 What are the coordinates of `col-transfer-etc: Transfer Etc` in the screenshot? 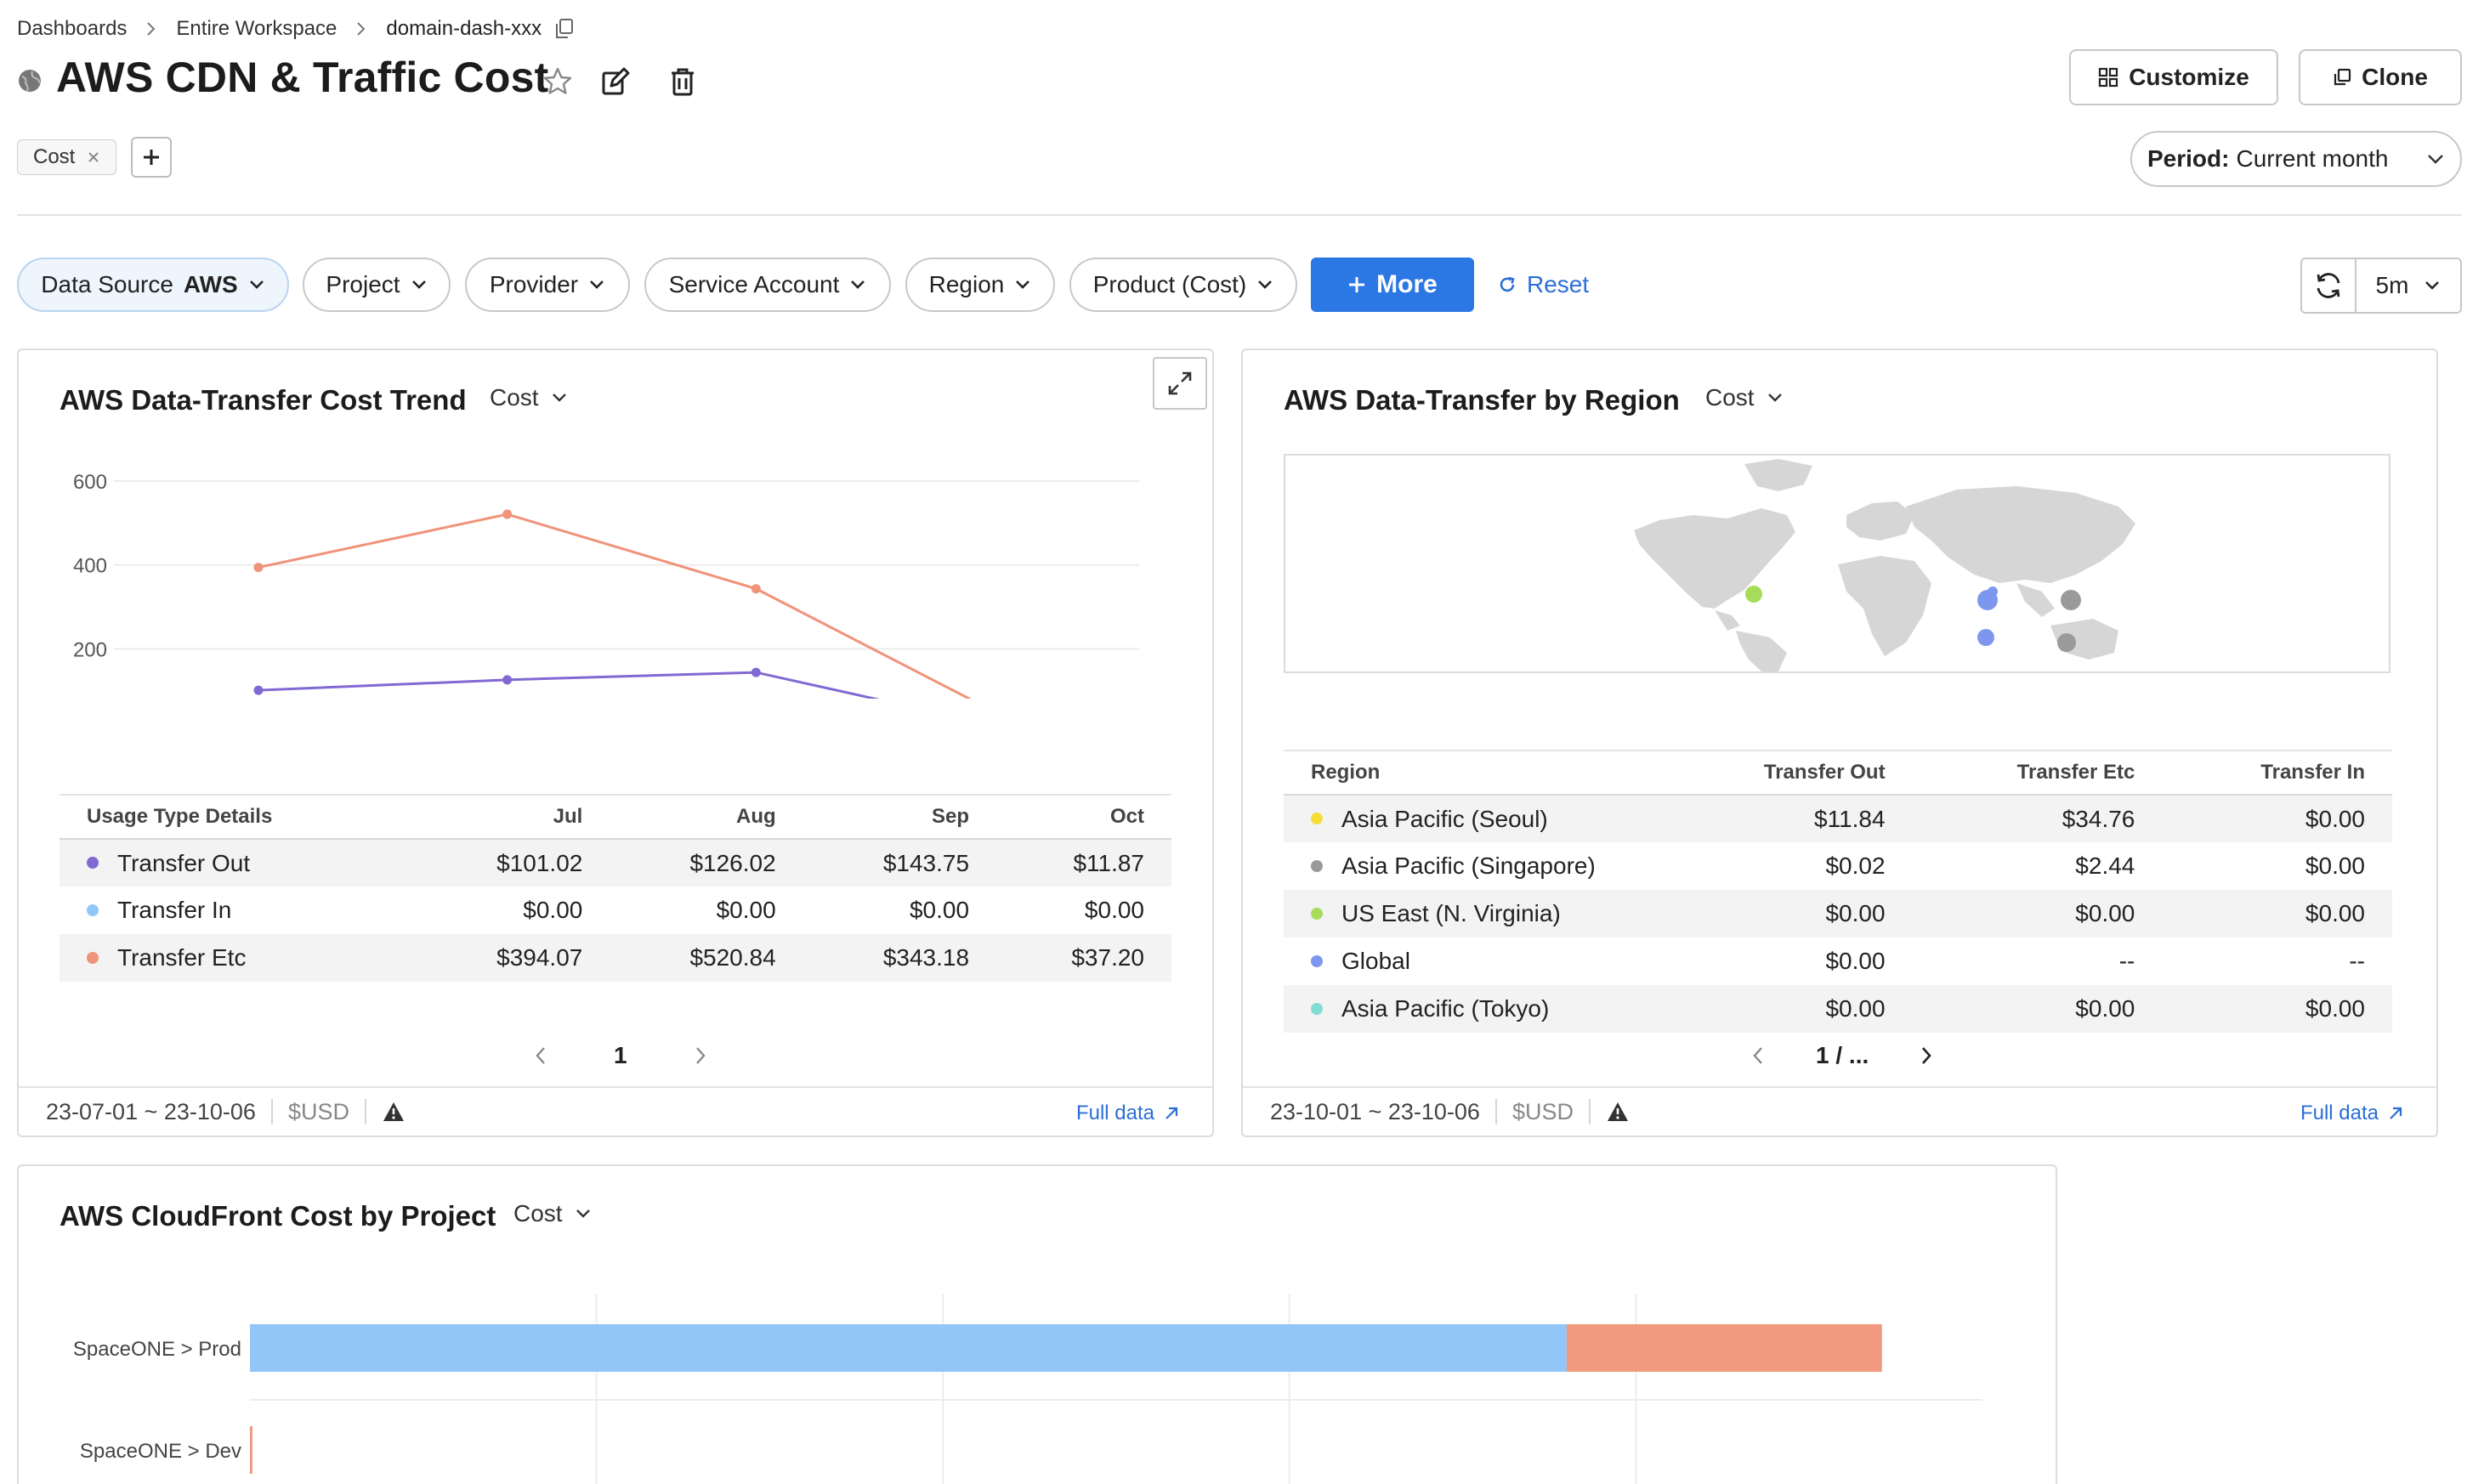 It's located at (2037, 773).